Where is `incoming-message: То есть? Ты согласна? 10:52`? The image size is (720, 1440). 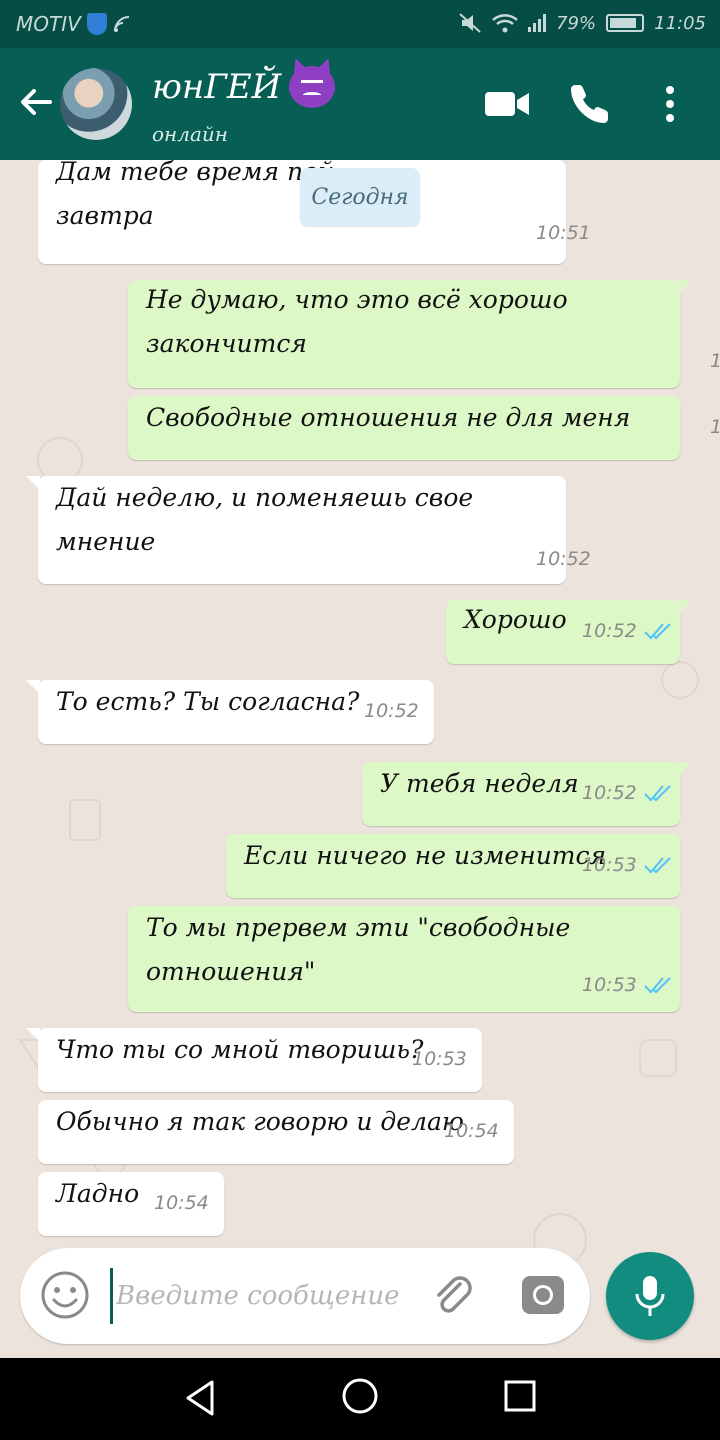 incoming-message: То есть? Ты согласна? 10:52 is located at coordinates (230, 712).